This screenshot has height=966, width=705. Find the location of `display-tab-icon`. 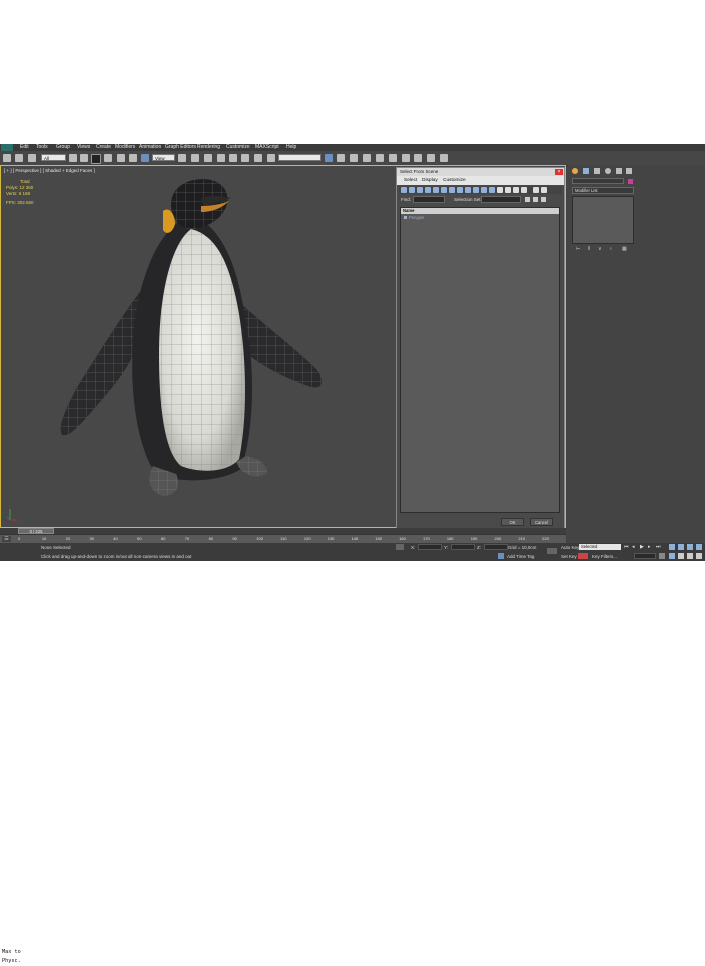

display-tab-icon is located at coordinates (619, 171).